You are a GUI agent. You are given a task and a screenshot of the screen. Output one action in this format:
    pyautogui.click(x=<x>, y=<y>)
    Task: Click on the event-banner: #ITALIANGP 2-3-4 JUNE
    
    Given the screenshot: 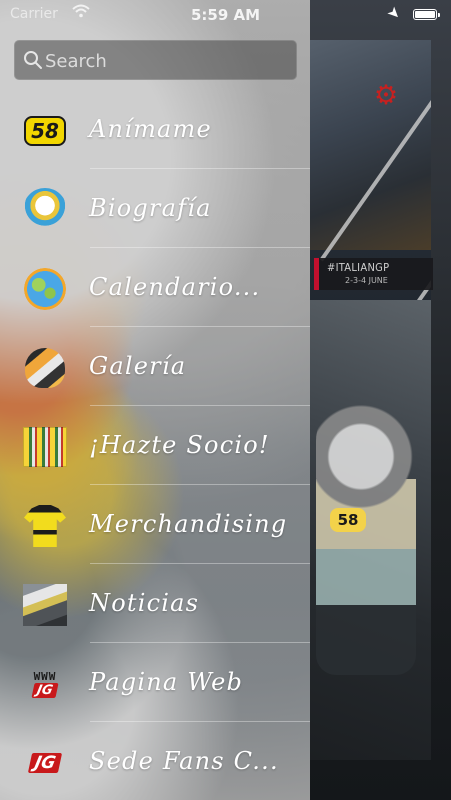 What is the action you would take?
    pyautogui.click(x=373, y=274)
    